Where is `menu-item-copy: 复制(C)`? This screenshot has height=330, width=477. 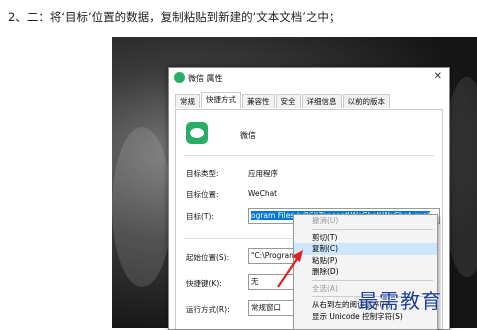 menu-item-copy: 复制(C) is located at coordinates (365, 249).